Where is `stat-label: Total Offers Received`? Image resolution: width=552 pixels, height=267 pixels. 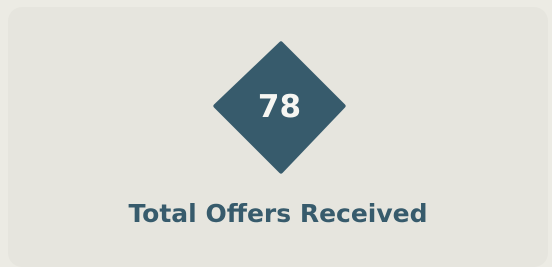
stat-label: Total Offers Received is located at coordinates (278, 213).